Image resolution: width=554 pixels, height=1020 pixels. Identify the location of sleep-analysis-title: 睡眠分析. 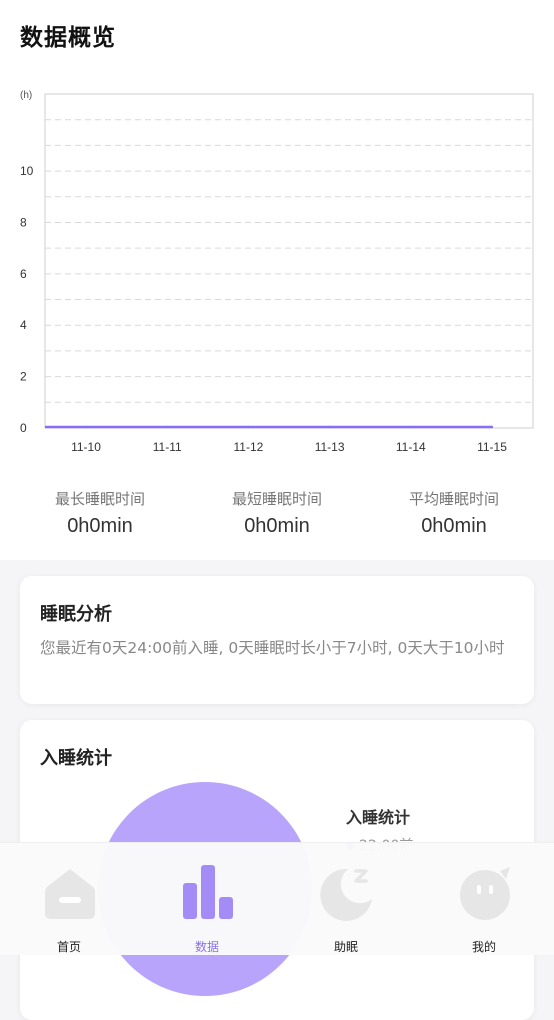
(76, 614).